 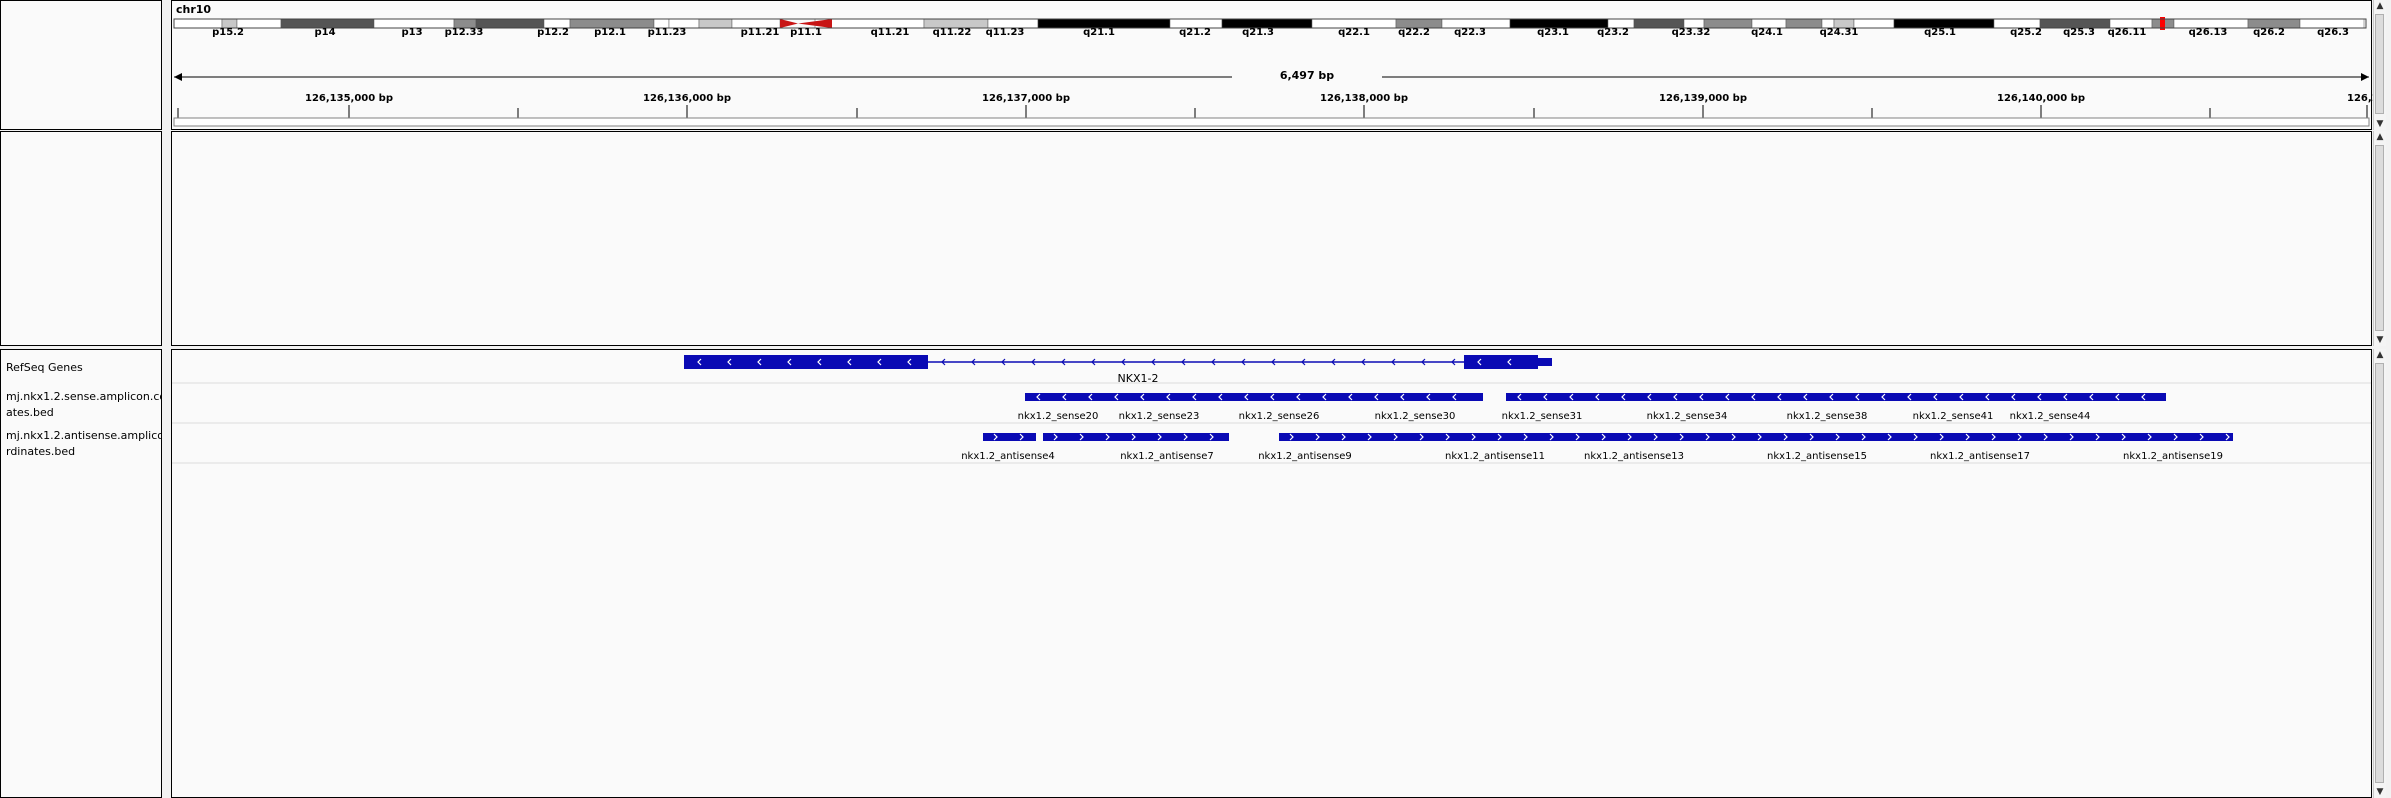 What do you see at coordinates (83, 396) in the screenshot?
I see `track-name-sense-line1: mj.nkx1.2.sense.amplicon.coord` at bounding box center [83, 396].